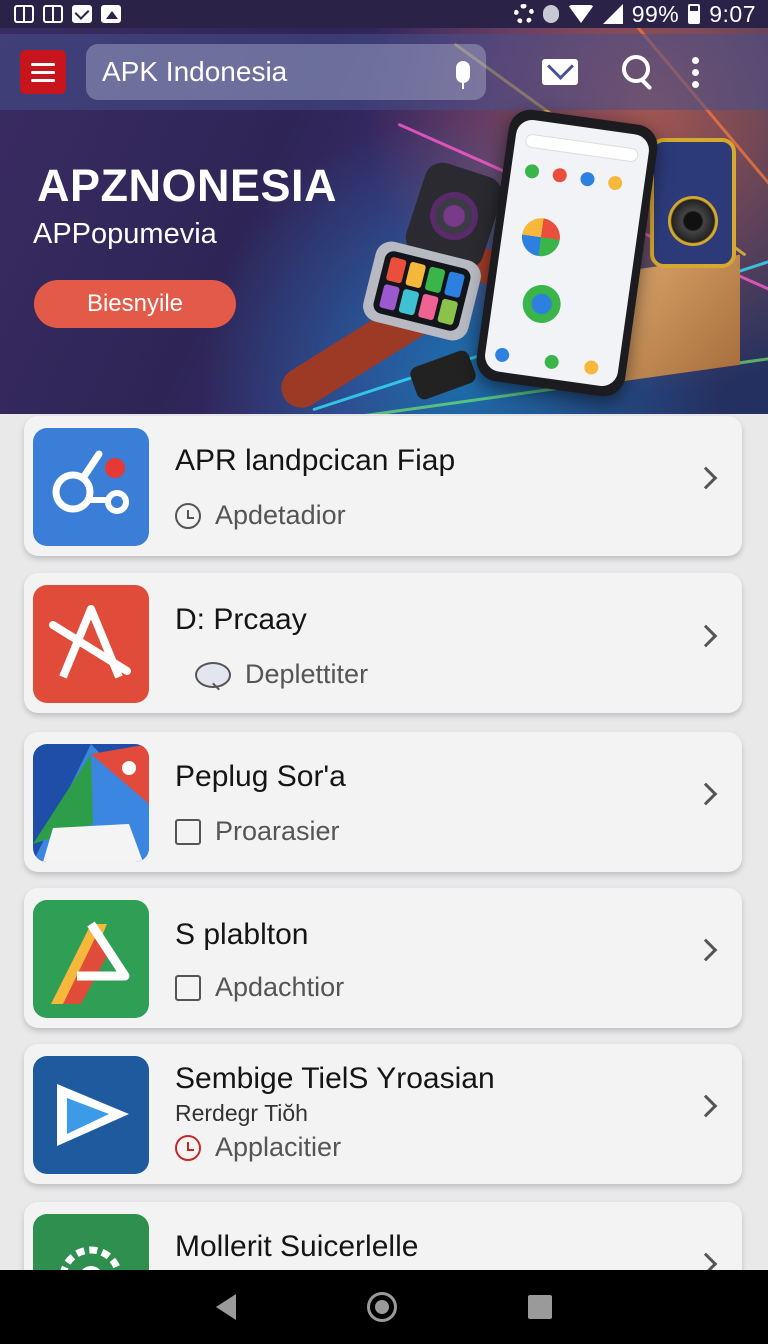  What do you see at coordinates (280, 987) in the screenshot?
I see `app-meta: Apdachtior` at bounding box center [280, 987].